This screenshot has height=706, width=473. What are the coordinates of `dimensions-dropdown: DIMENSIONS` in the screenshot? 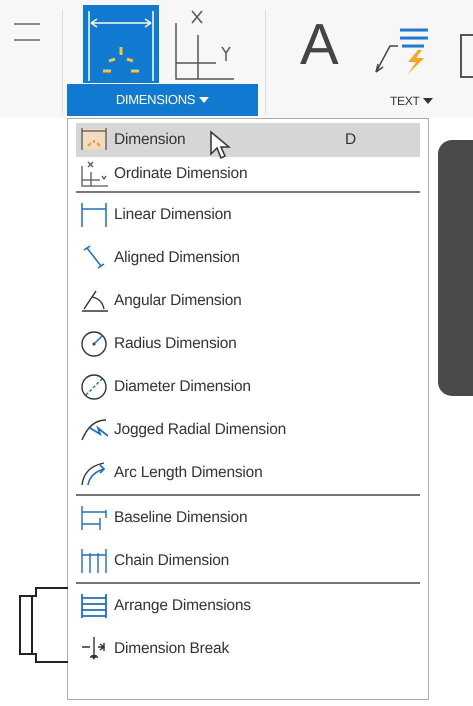 It's located at (162, 100).